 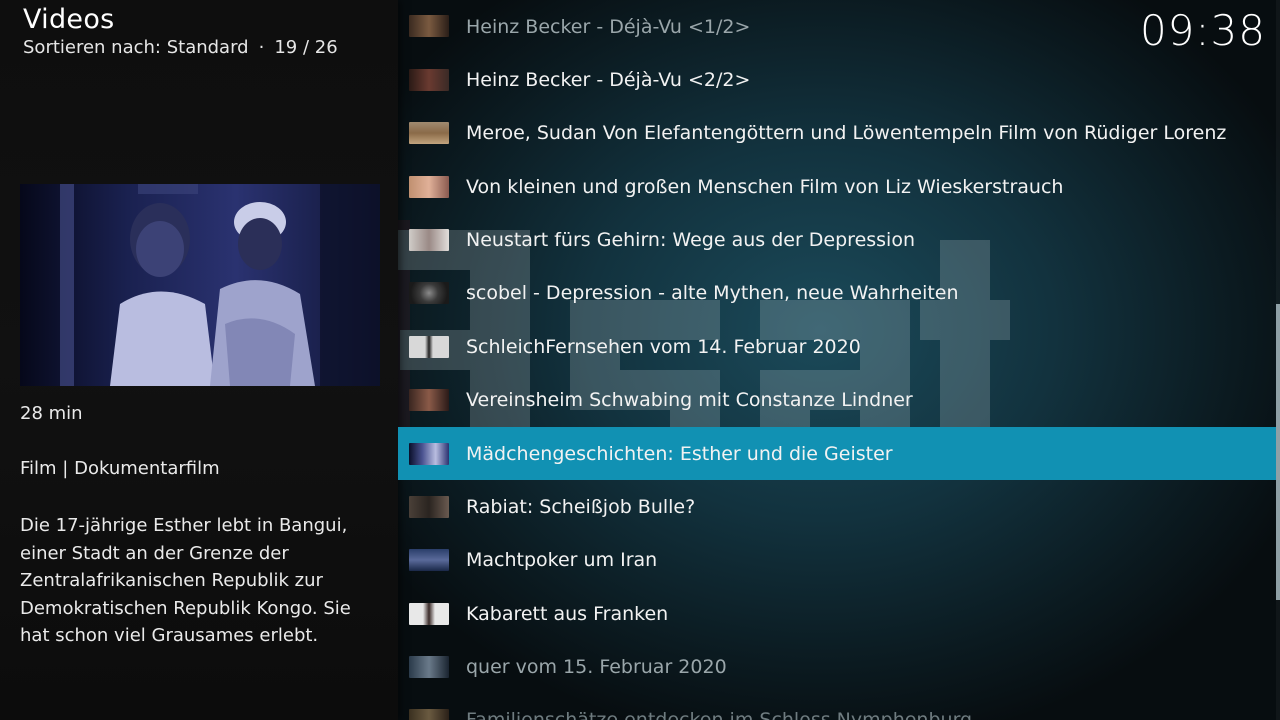 What do you see at coordinates (837, 26) in the screenshot?
I see `list-item: Heinz Becker - Déjà-Vu <1/2>` at bounding box center [837, 26].